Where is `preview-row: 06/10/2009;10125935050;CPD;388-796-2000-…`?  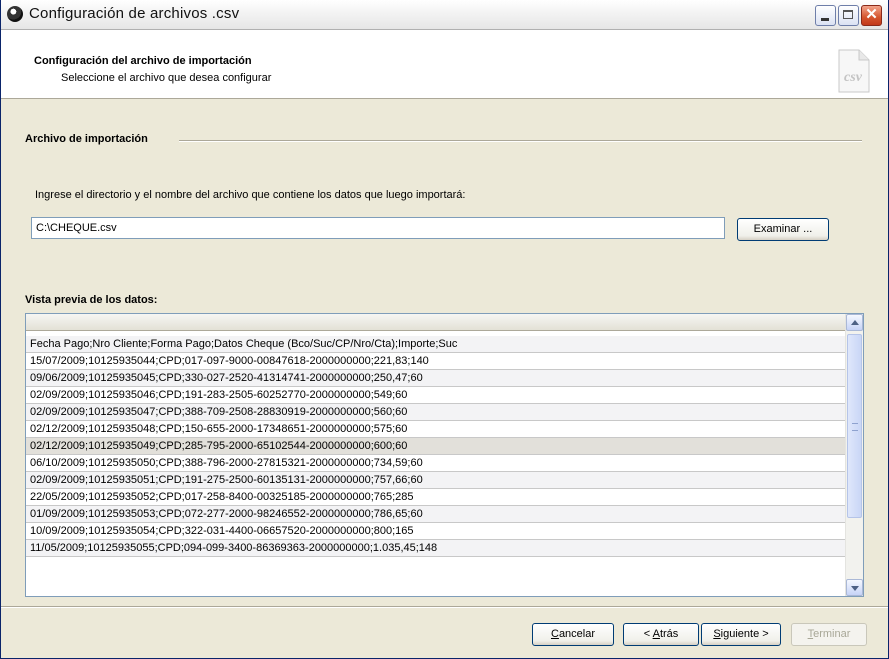
preview-row: 06/10/2009;10125935050;CPD;388-796-2000-… is located at coordinates (436, 463).